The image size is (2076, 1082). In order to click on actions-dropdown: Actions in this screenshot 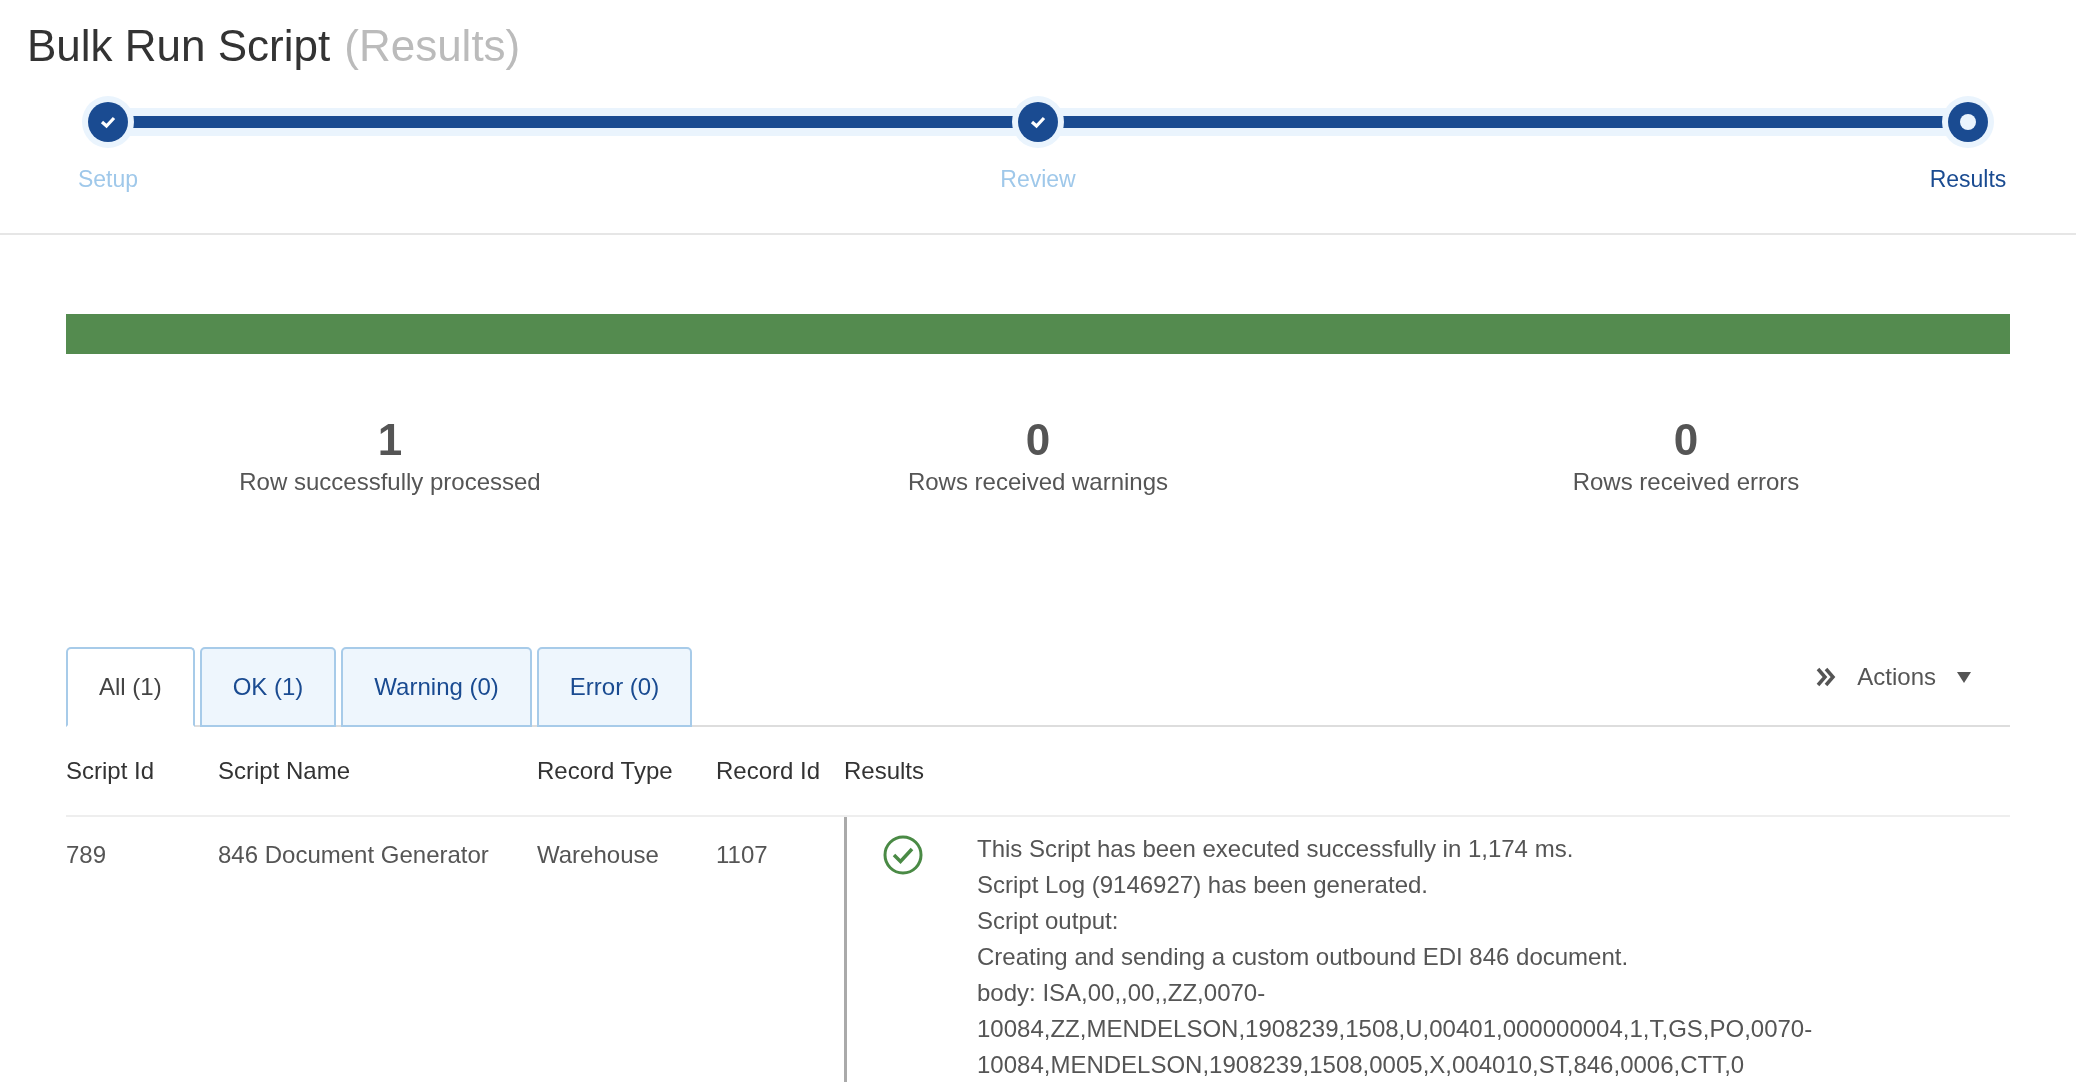, I will do `click(1893, 677)`.